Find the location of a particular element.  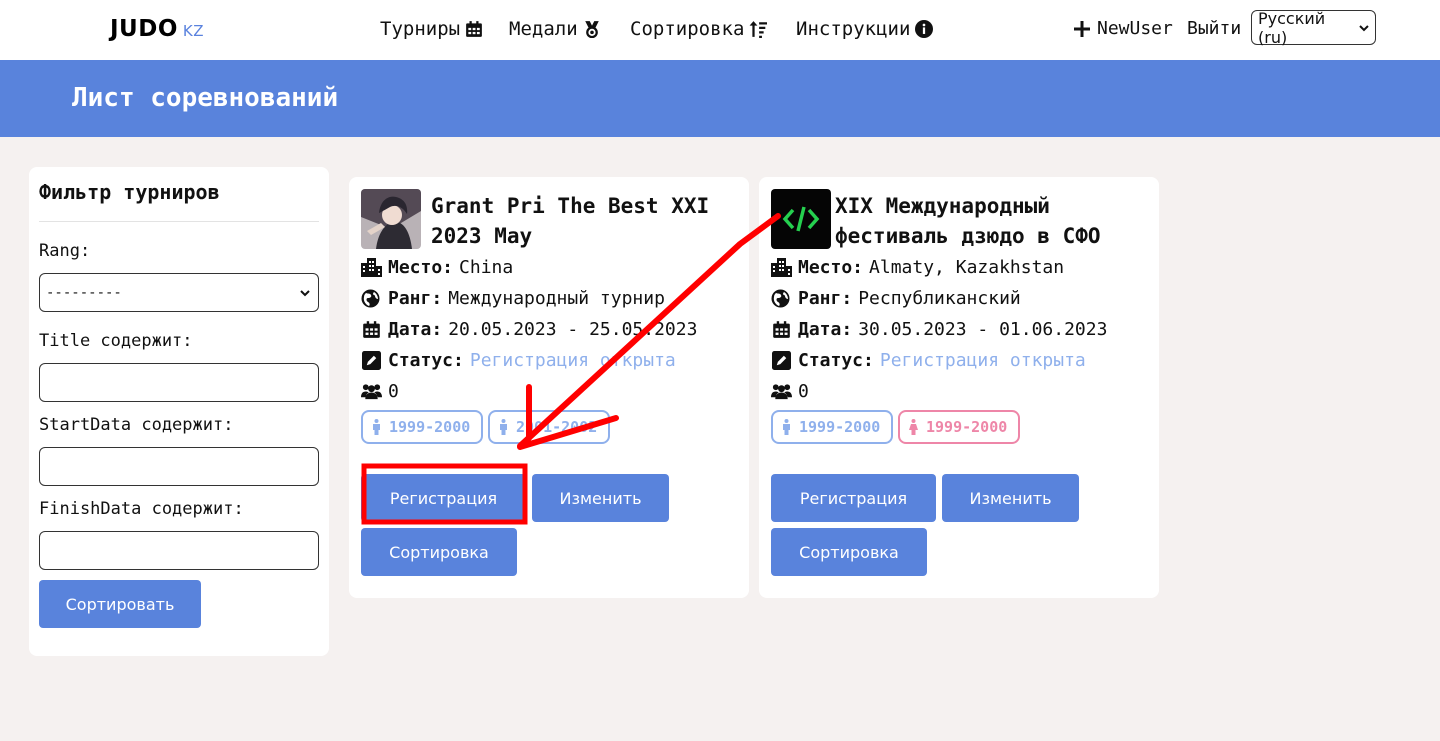

place-row: Место: China is located at coordinates (437, 267).